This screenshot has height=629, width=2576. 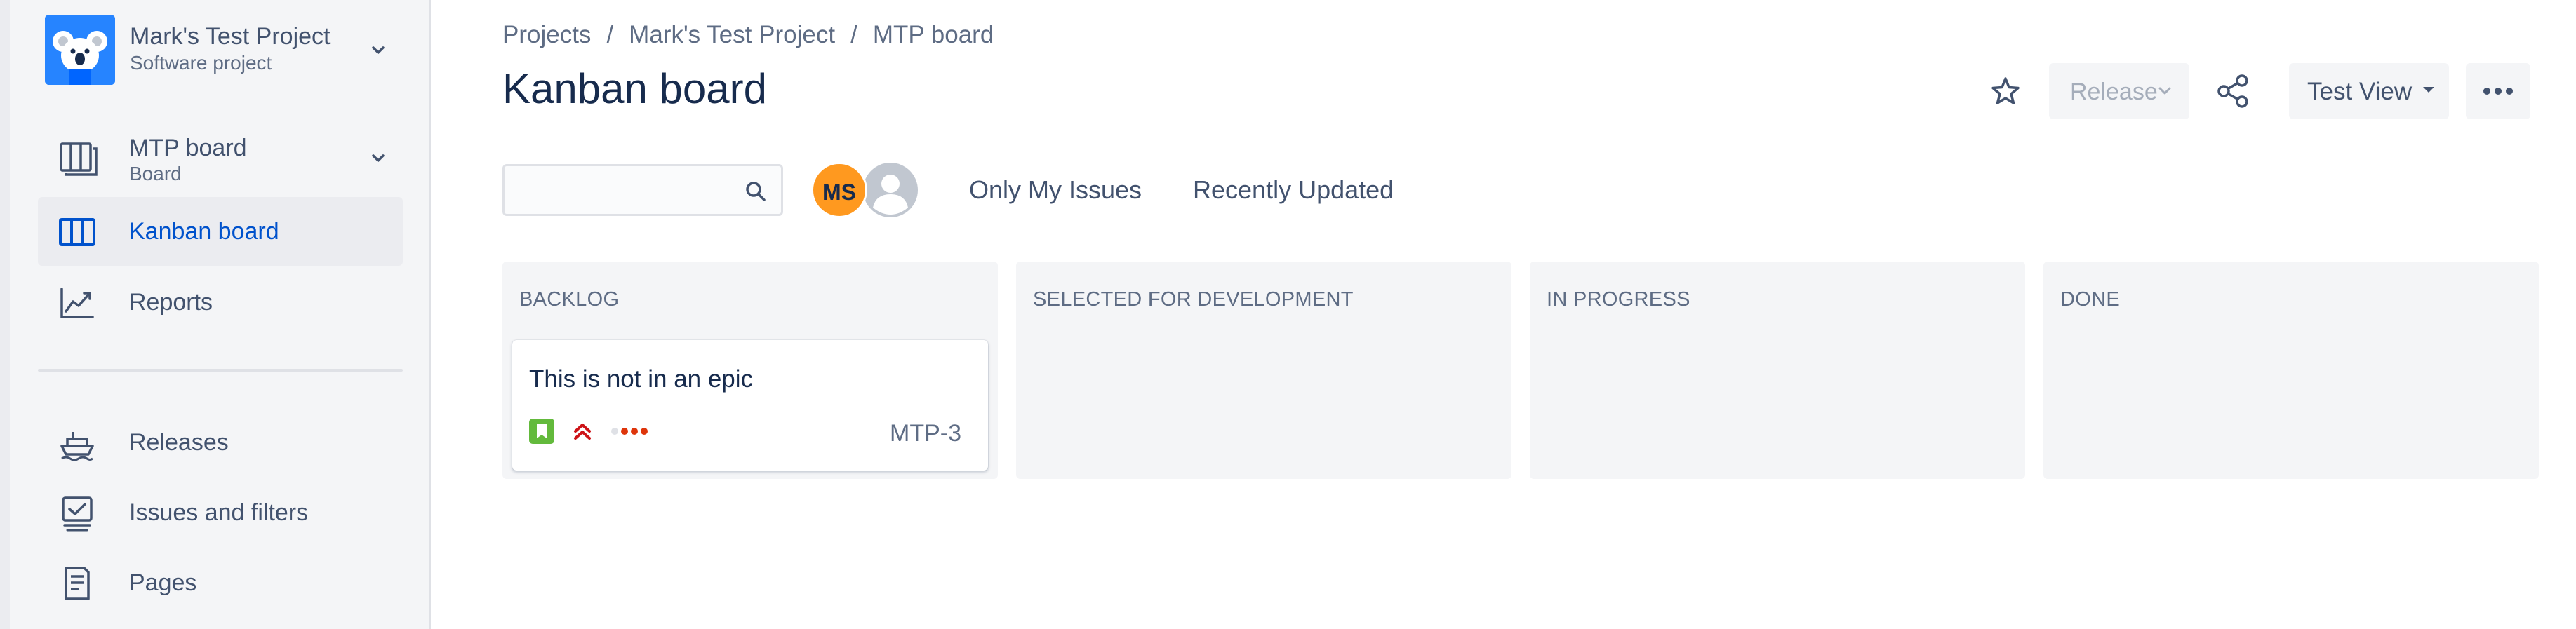 What do you see at coordinates (756, 192) in the screenshot?
I see `search-icon` at bounding box center [756, 192].